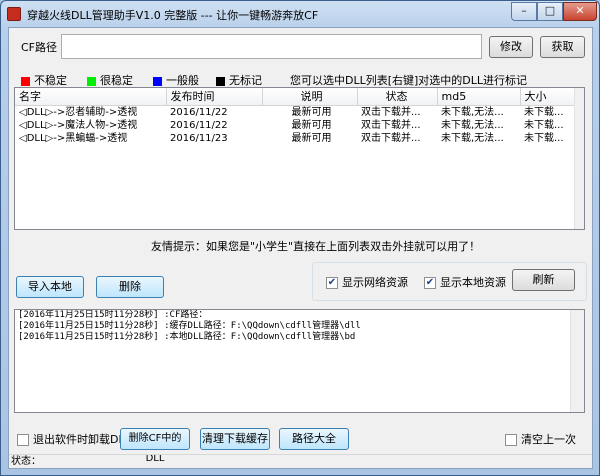  Describe the element at coordinates (78, 112) in the screenshot. I see `cell-name: ◁DLL▷->忍者辅助->透视` at that location.